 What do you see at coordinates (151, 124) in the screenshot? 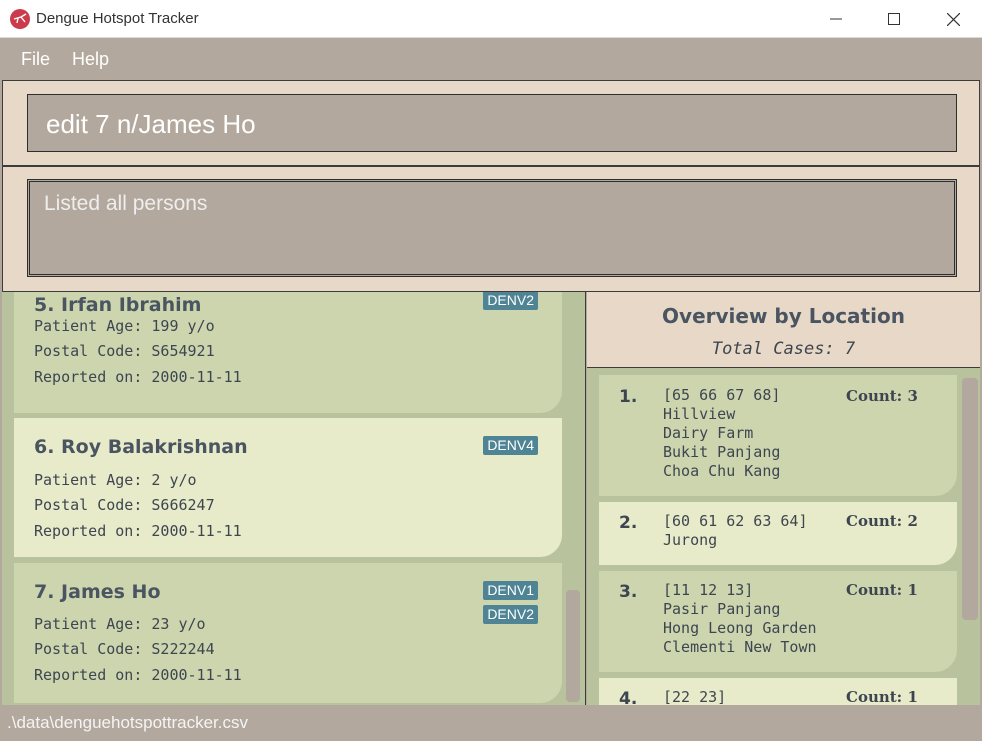
I see `command-input-value: edit 7 n/James Ho` at bounding box center [151, 124].